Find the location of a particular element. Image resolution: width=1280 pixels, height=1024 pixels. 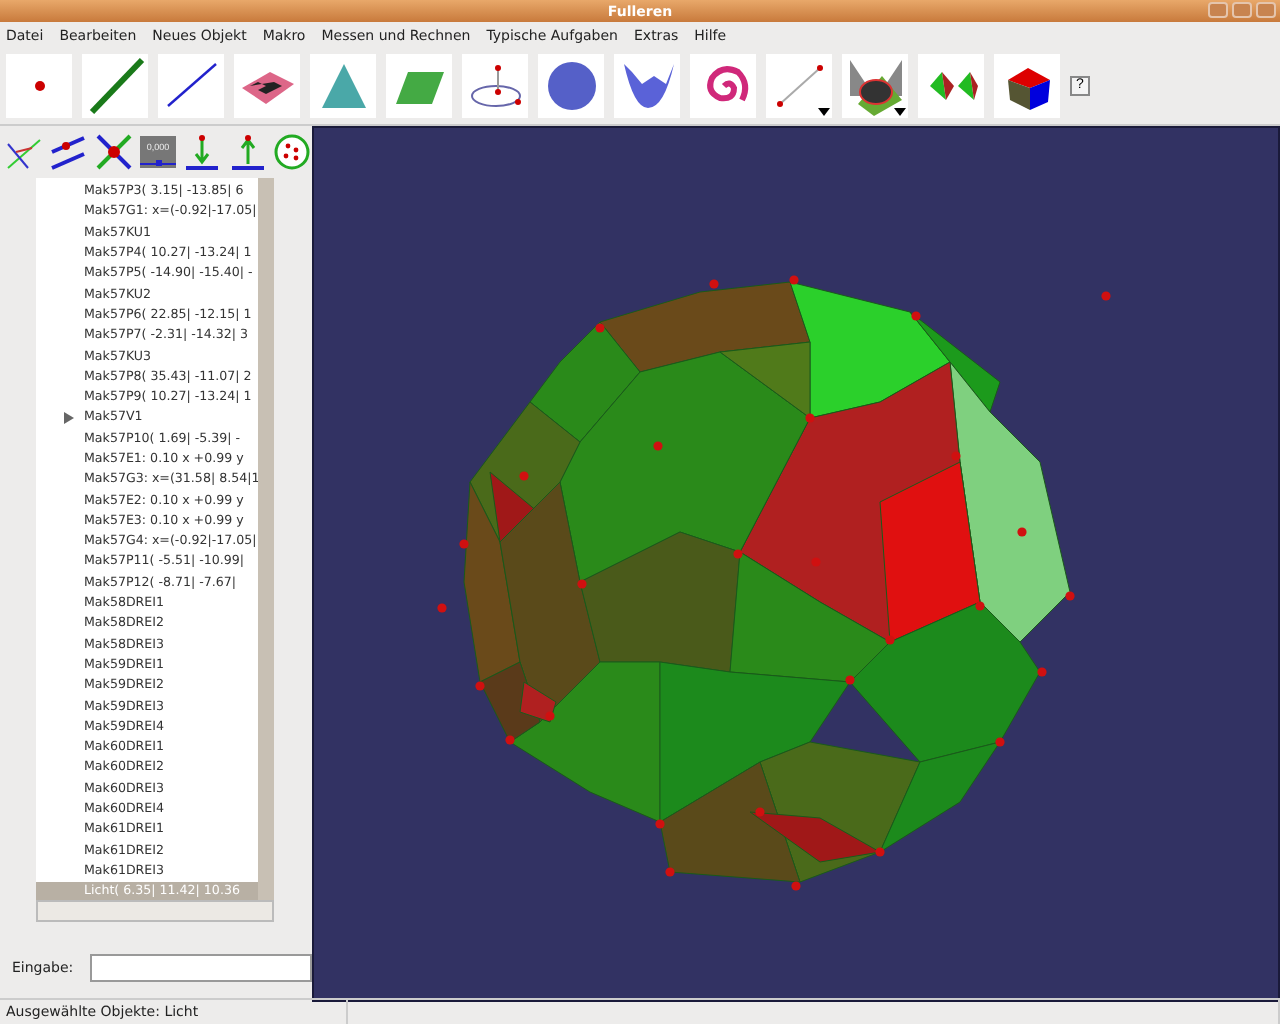

point-icon is located at coordinates (39, 86).